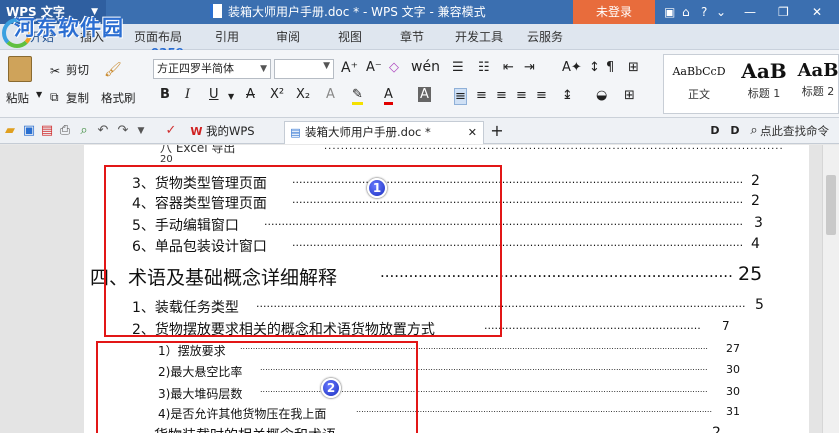  What do you see at coordinates (29, 131) in the screenshot?
I see `save-icon: ▣` at bounding box center [29, 131].